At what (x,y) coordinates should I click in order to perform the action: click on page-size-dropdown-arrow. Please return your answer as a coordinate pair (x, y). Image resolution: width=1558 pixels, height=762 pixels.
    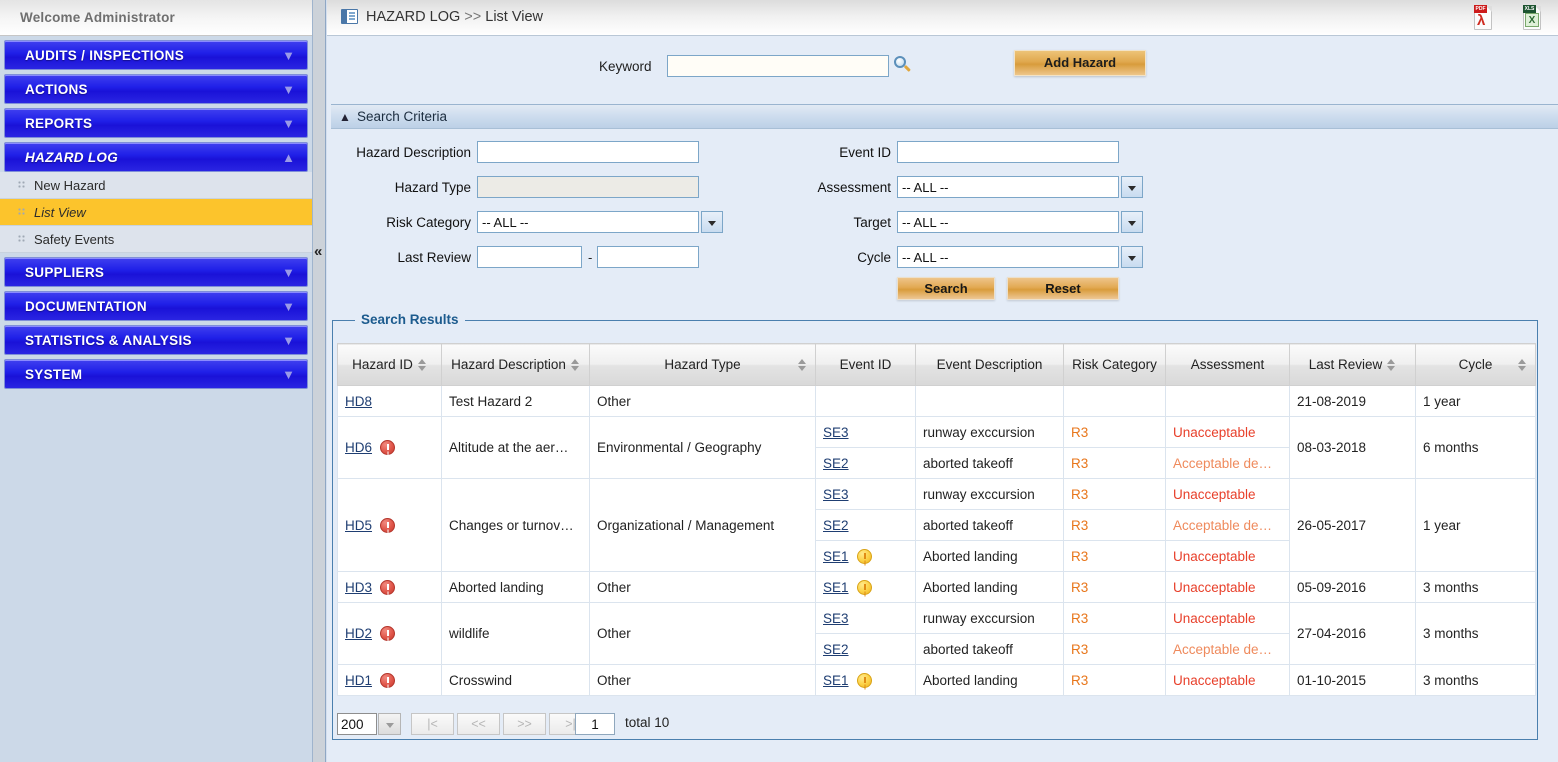
    Looking at the image, I should click on (389, 724).